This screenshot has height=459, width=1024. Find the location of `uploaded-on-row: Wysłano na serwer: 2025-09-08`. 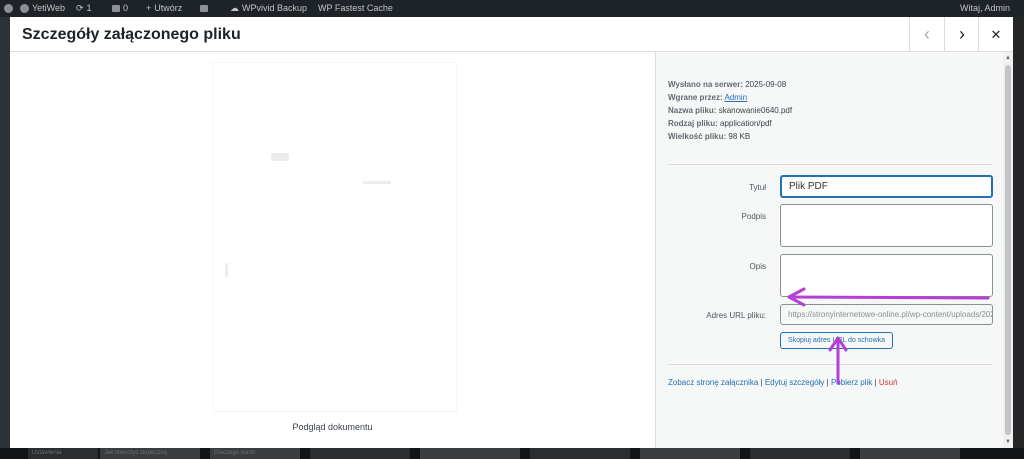

uploaded-on-row: Wysłano na serwer: 2025-09-08 is located at coordinates (730, 84).